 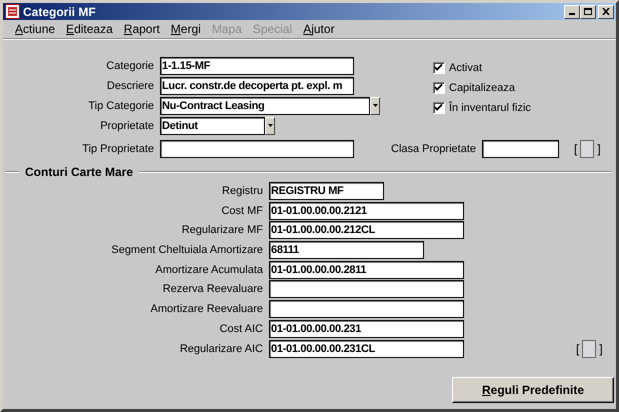 I want to click on app-icon, so click(x=12, y=11).